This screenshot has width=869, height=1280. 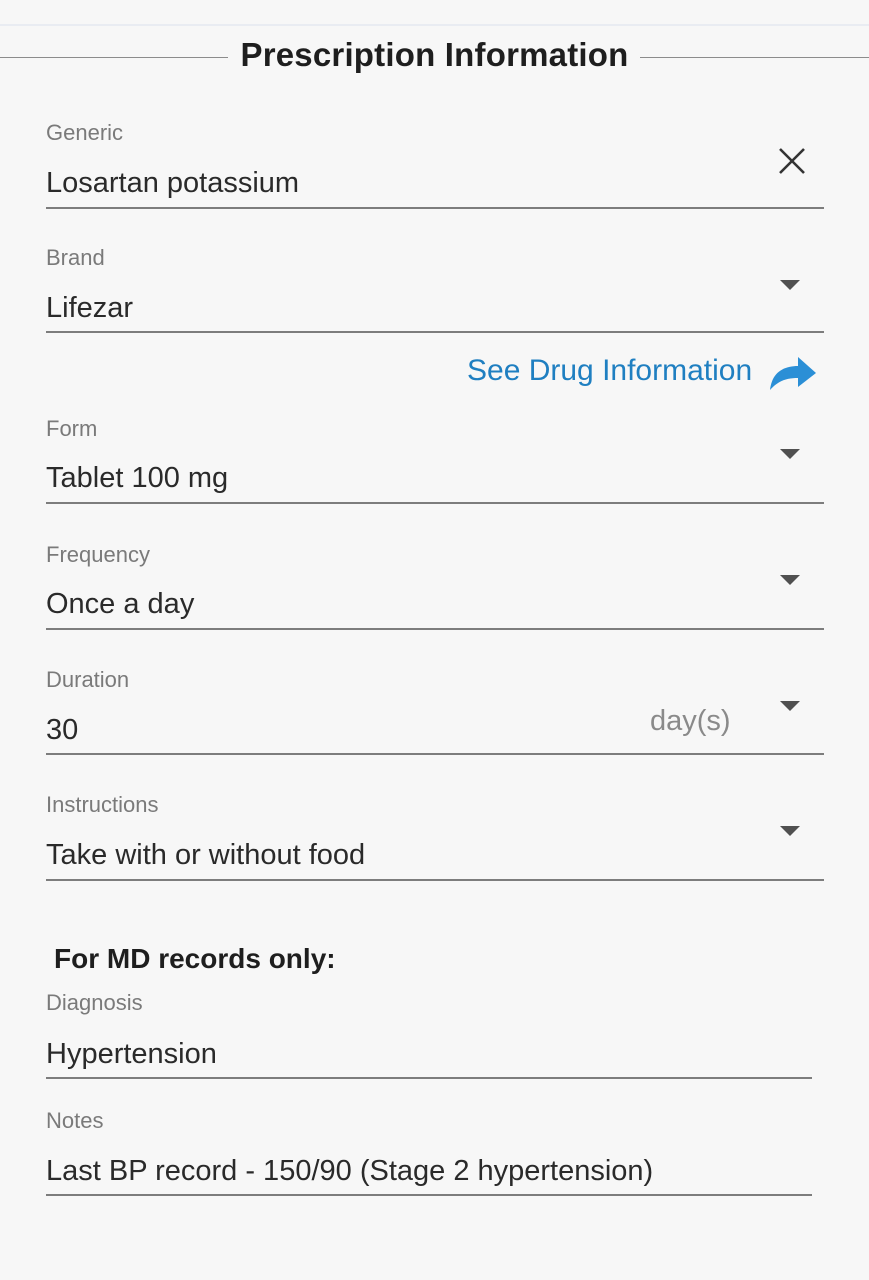 I want to click on frequency-label: Frequency, so click(x=98, y=554).